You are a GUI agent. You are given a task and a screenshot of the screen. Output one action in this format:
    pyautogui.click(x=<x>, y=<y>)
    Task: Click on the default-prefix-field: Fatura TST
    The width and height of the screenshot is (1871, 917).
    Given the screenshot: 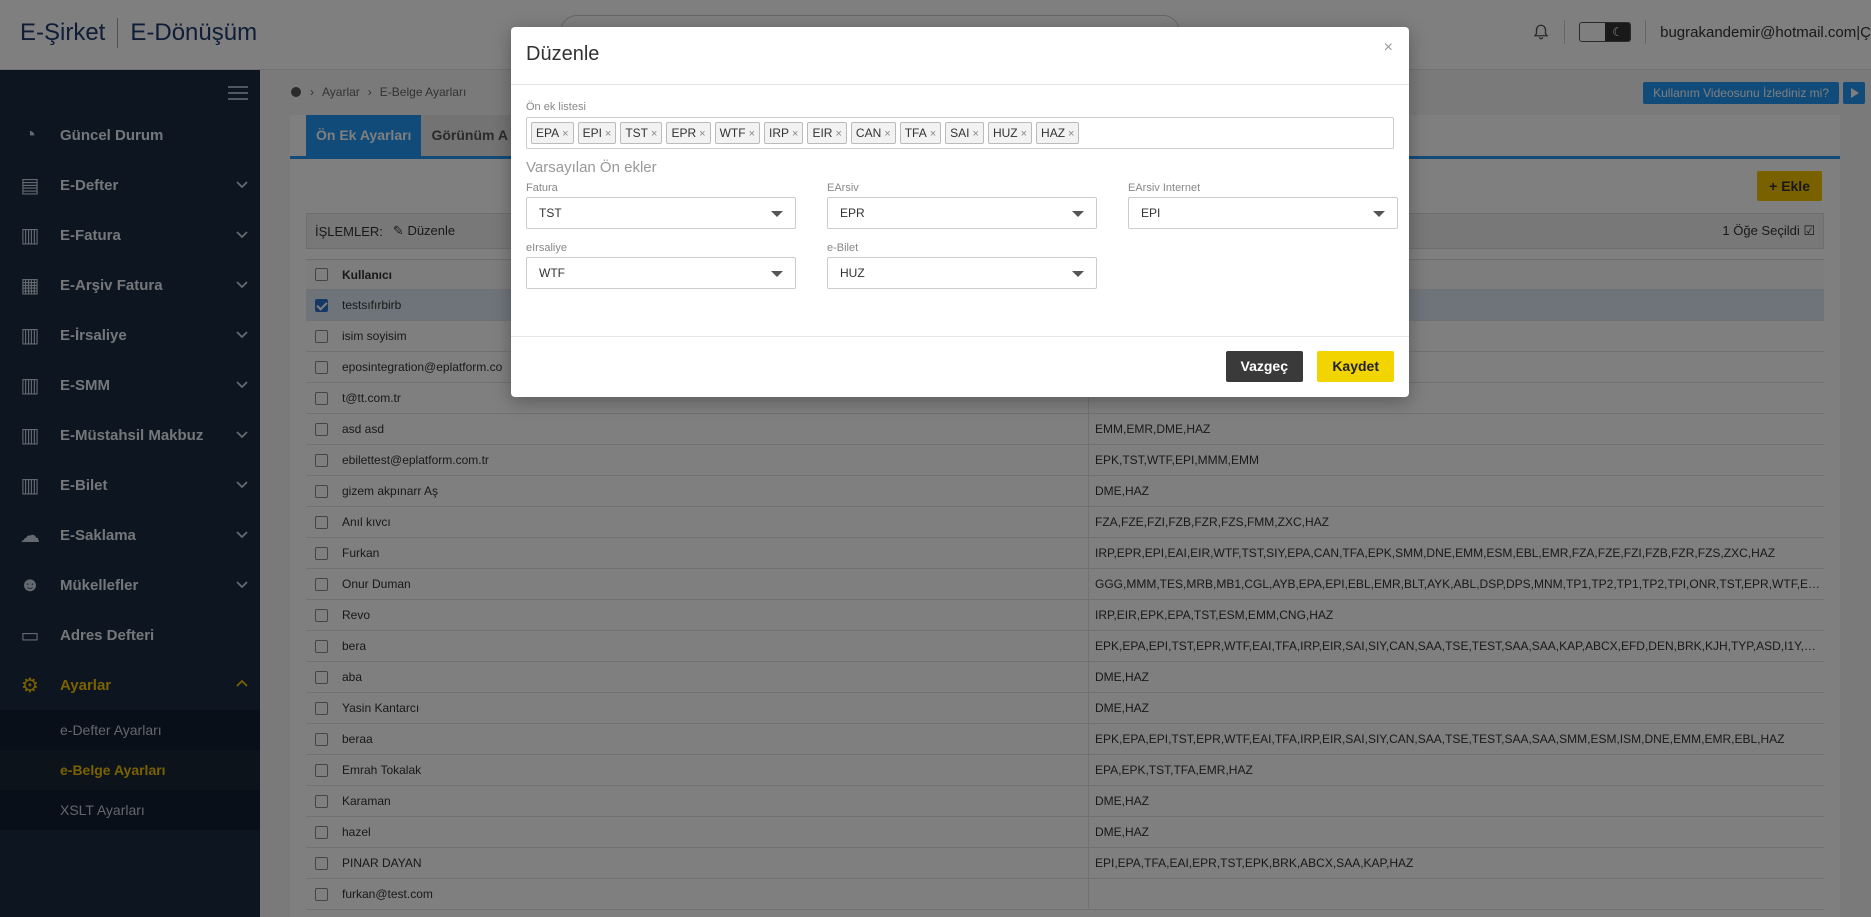 What is the action you would take?
    pyautogui.click(x=661, y=205)
    